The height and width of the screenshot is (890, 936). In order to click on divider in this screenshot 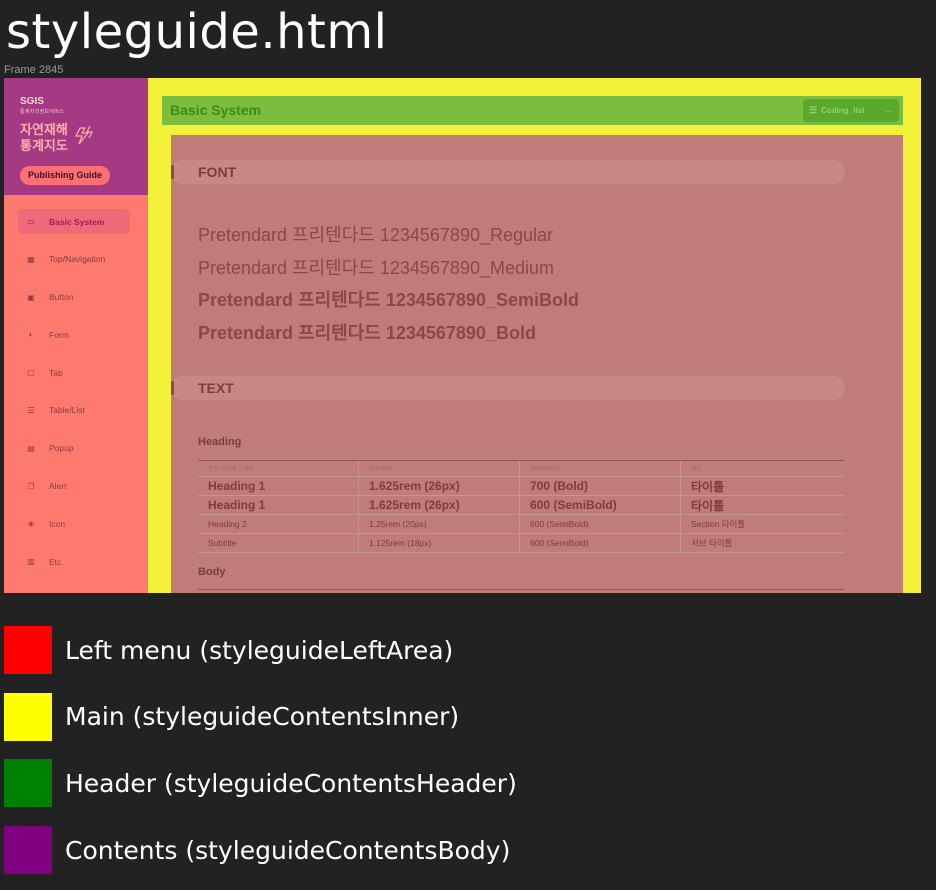, I will do `click(521, 589)`.